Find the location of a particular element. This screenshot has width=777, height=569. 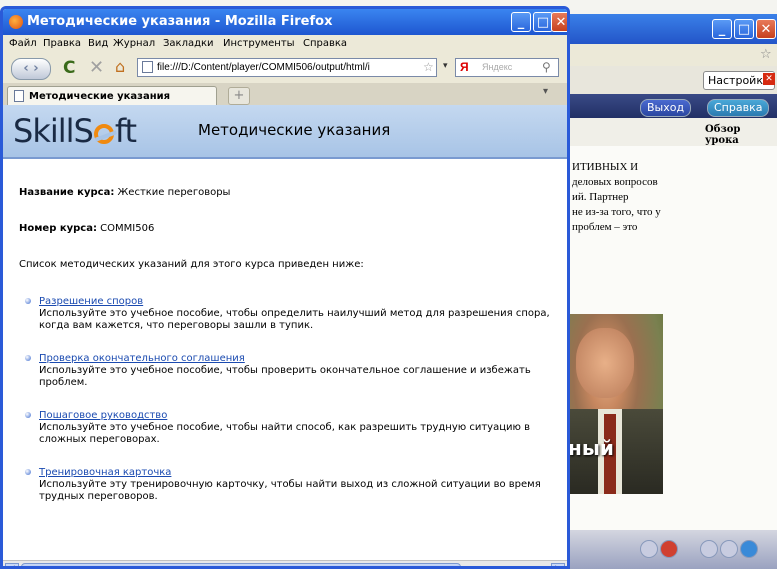

background-minimize-button: _ is located at coordinates (722, 29).